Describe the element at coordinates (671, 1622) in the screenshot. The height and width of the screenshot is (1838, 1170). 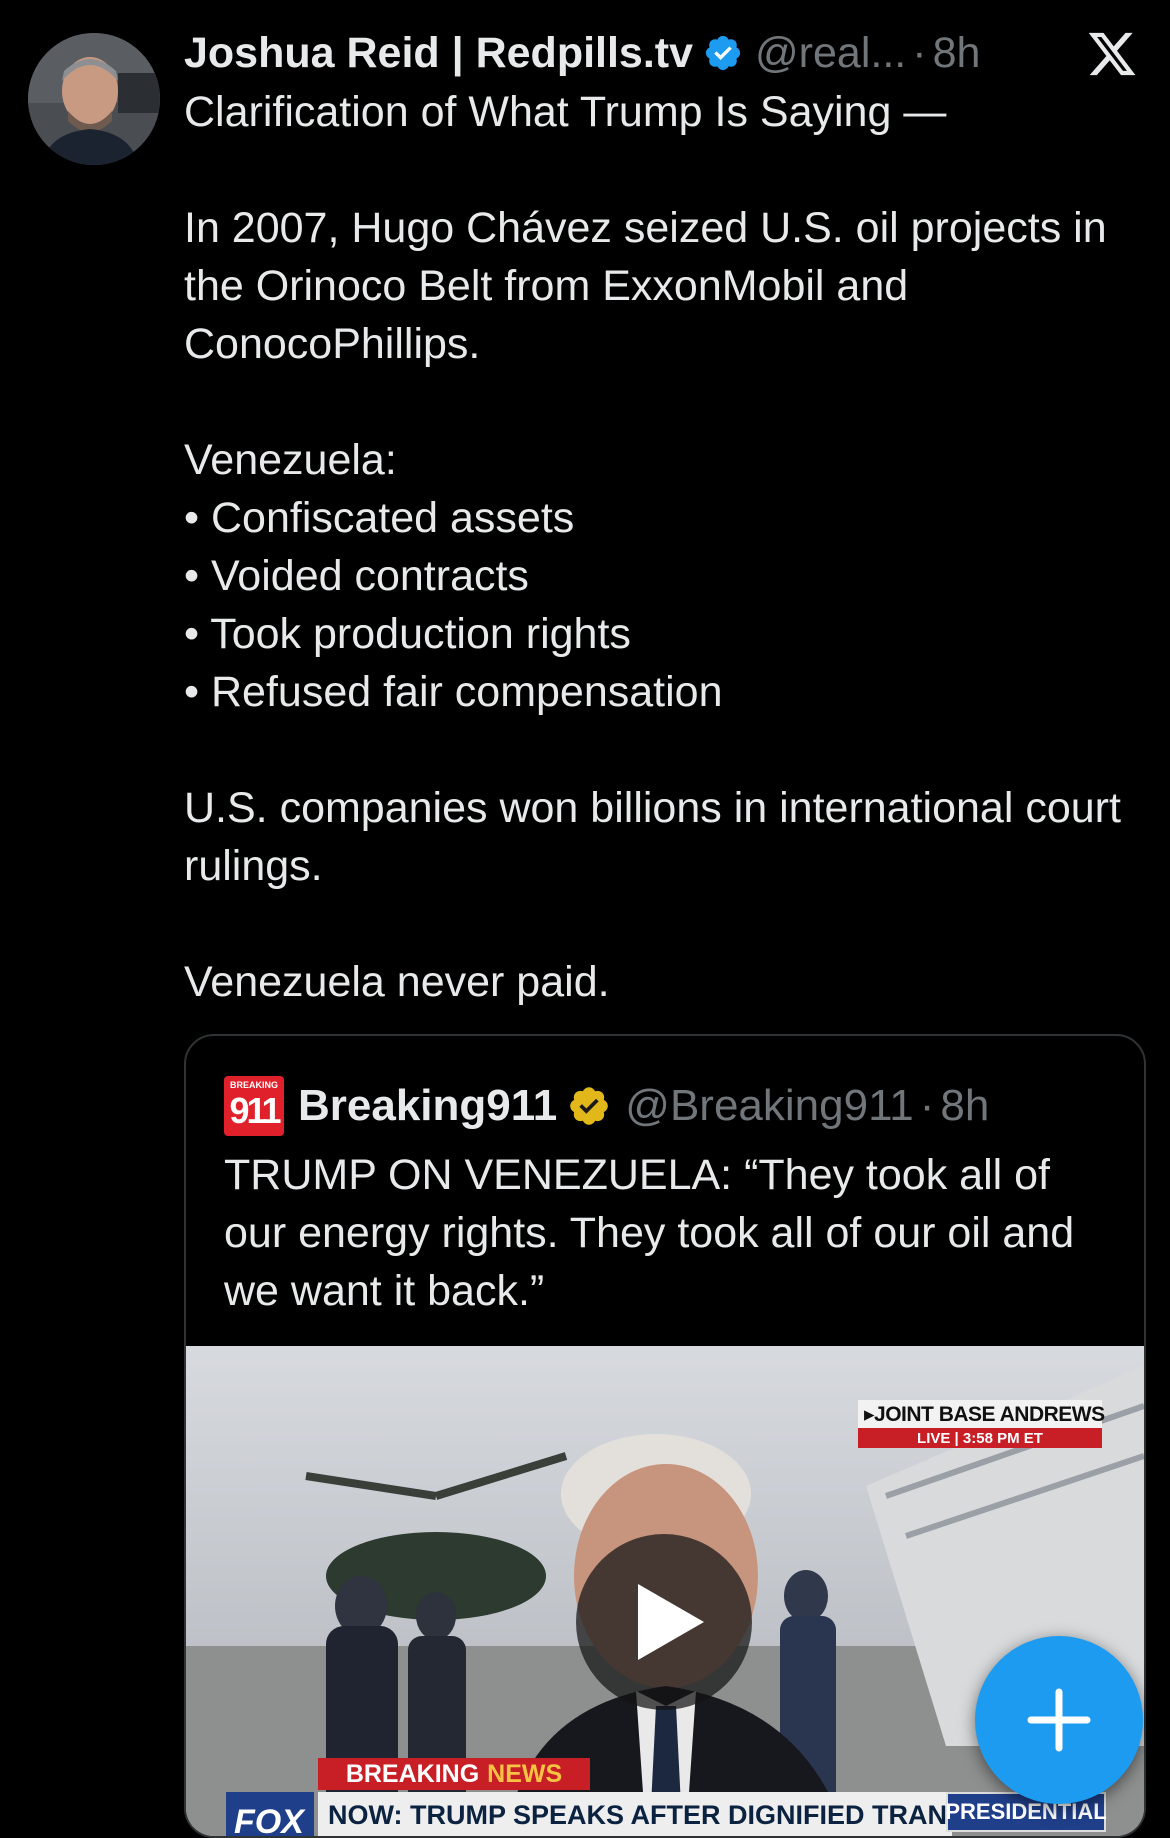
I see `play-icon` at that location.